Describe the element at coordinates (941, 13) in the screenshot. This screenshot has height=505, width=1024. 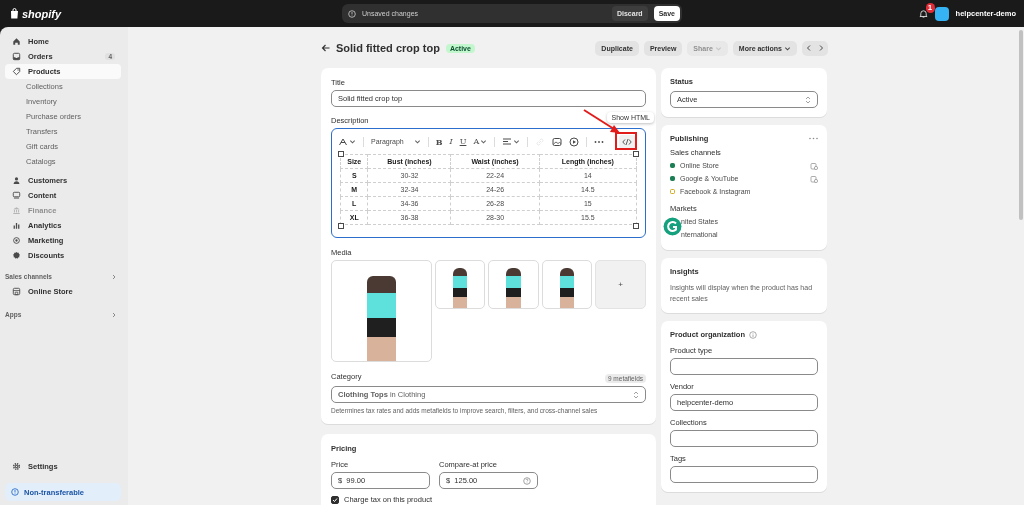
I see `store-avatar` at that location.